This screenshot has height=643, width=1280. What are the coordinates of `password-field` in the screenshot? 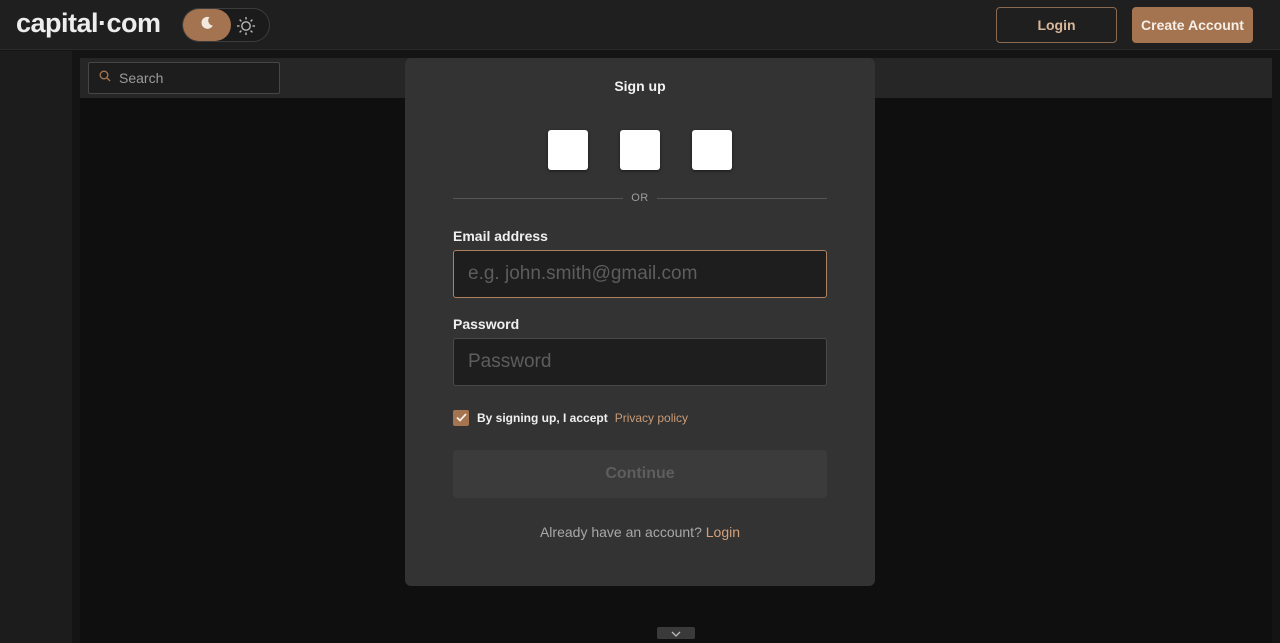 It's located at (640, 362).